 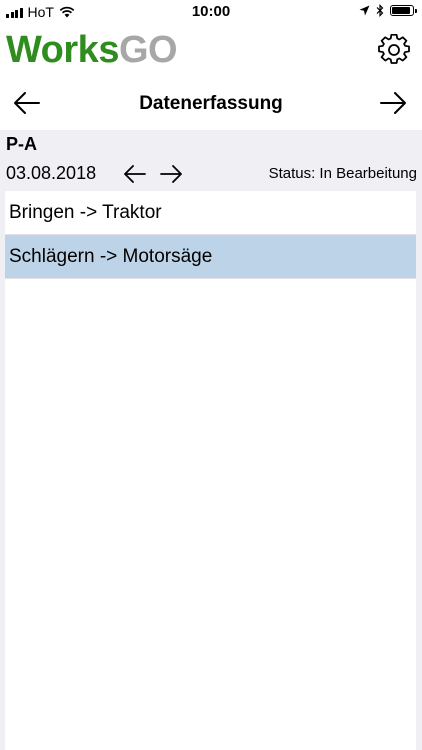 What do you see at coordinates (342, 173) in the screenshot?
I see `status-text: Status: In Bearbeitung` at bounding box center [342, 173].